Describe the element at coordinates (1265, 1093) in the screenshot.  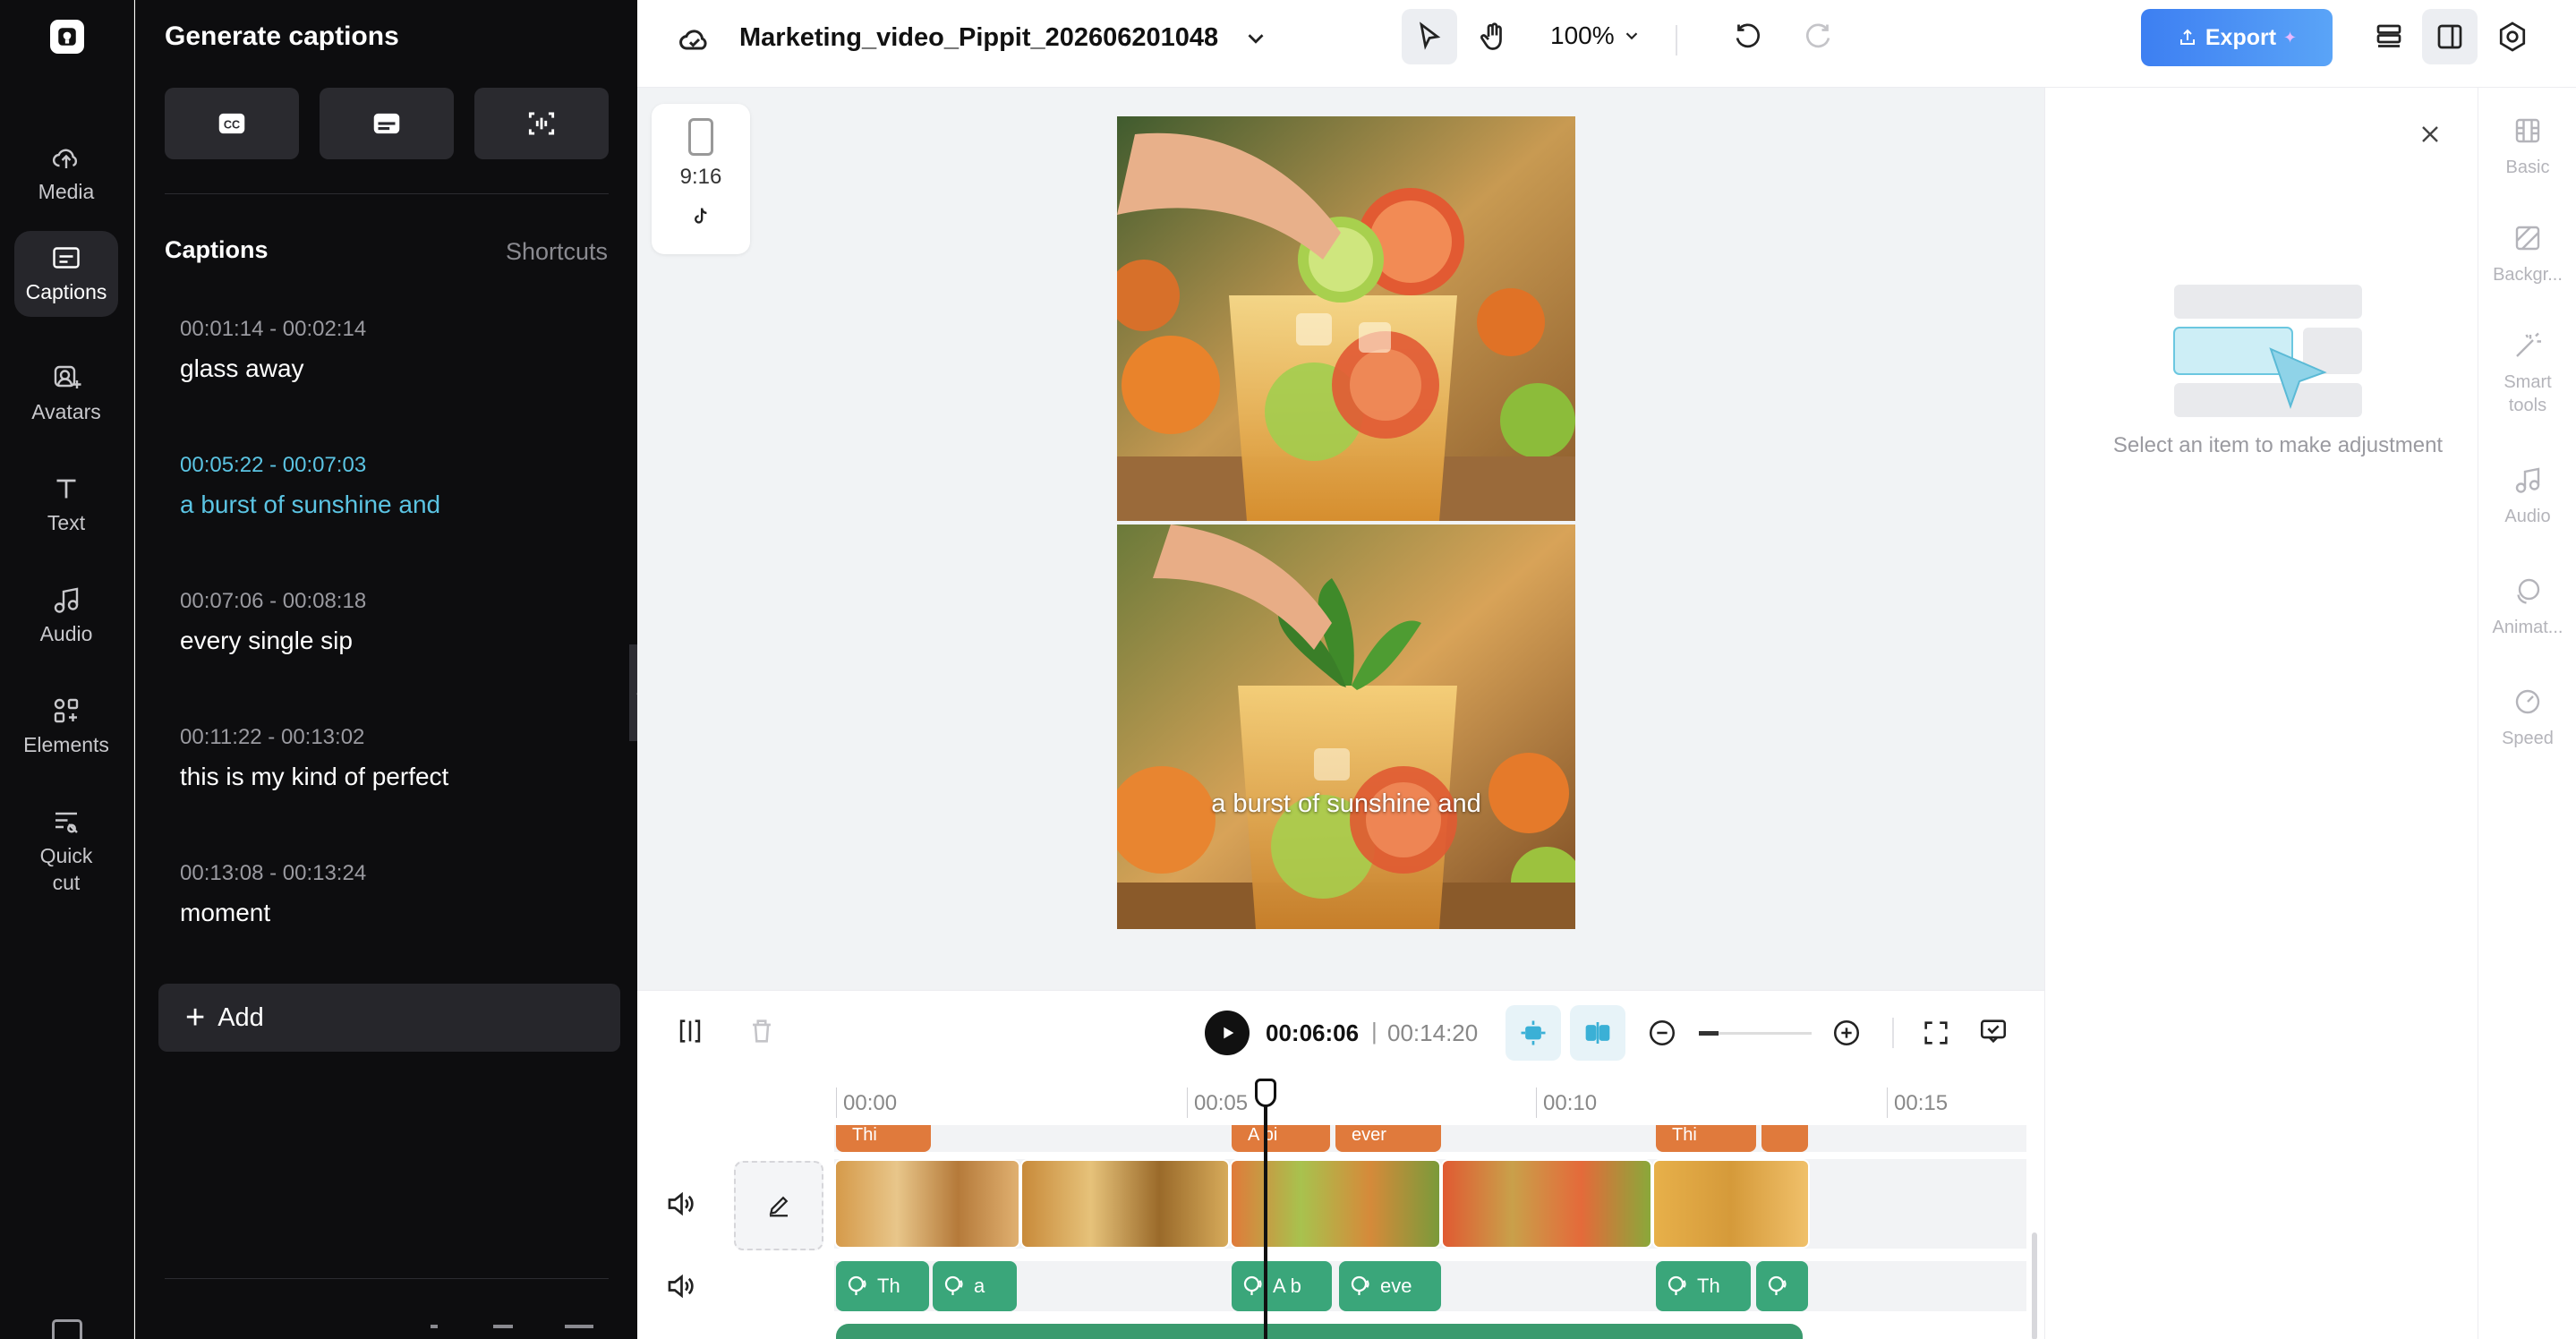
I see `playhead-handle` at that location.